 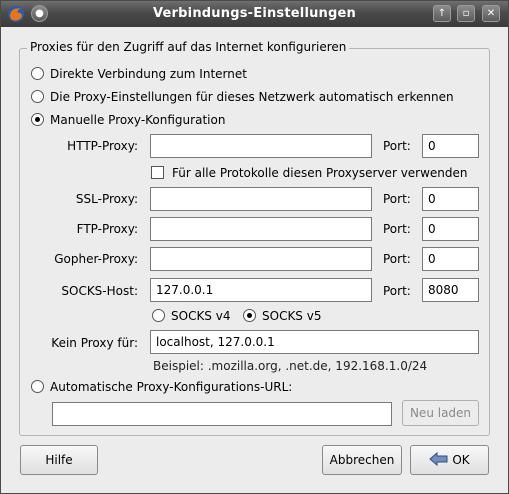 I want to click on help-button: Hilfe, so click(x=59, y=460).